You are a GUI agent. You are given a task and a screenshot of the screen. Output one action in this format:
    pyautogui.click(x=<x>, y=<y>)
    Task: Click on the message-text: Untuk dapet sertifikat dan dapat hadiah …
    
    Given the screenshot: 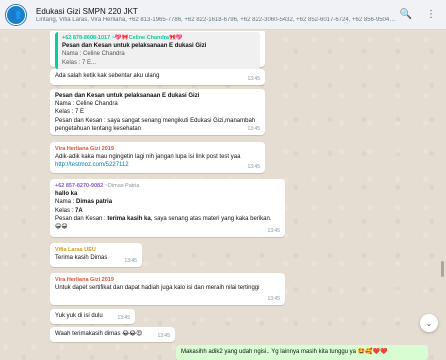 What is the action you would take?
    pyautogui.click(x=157, y=288)
    